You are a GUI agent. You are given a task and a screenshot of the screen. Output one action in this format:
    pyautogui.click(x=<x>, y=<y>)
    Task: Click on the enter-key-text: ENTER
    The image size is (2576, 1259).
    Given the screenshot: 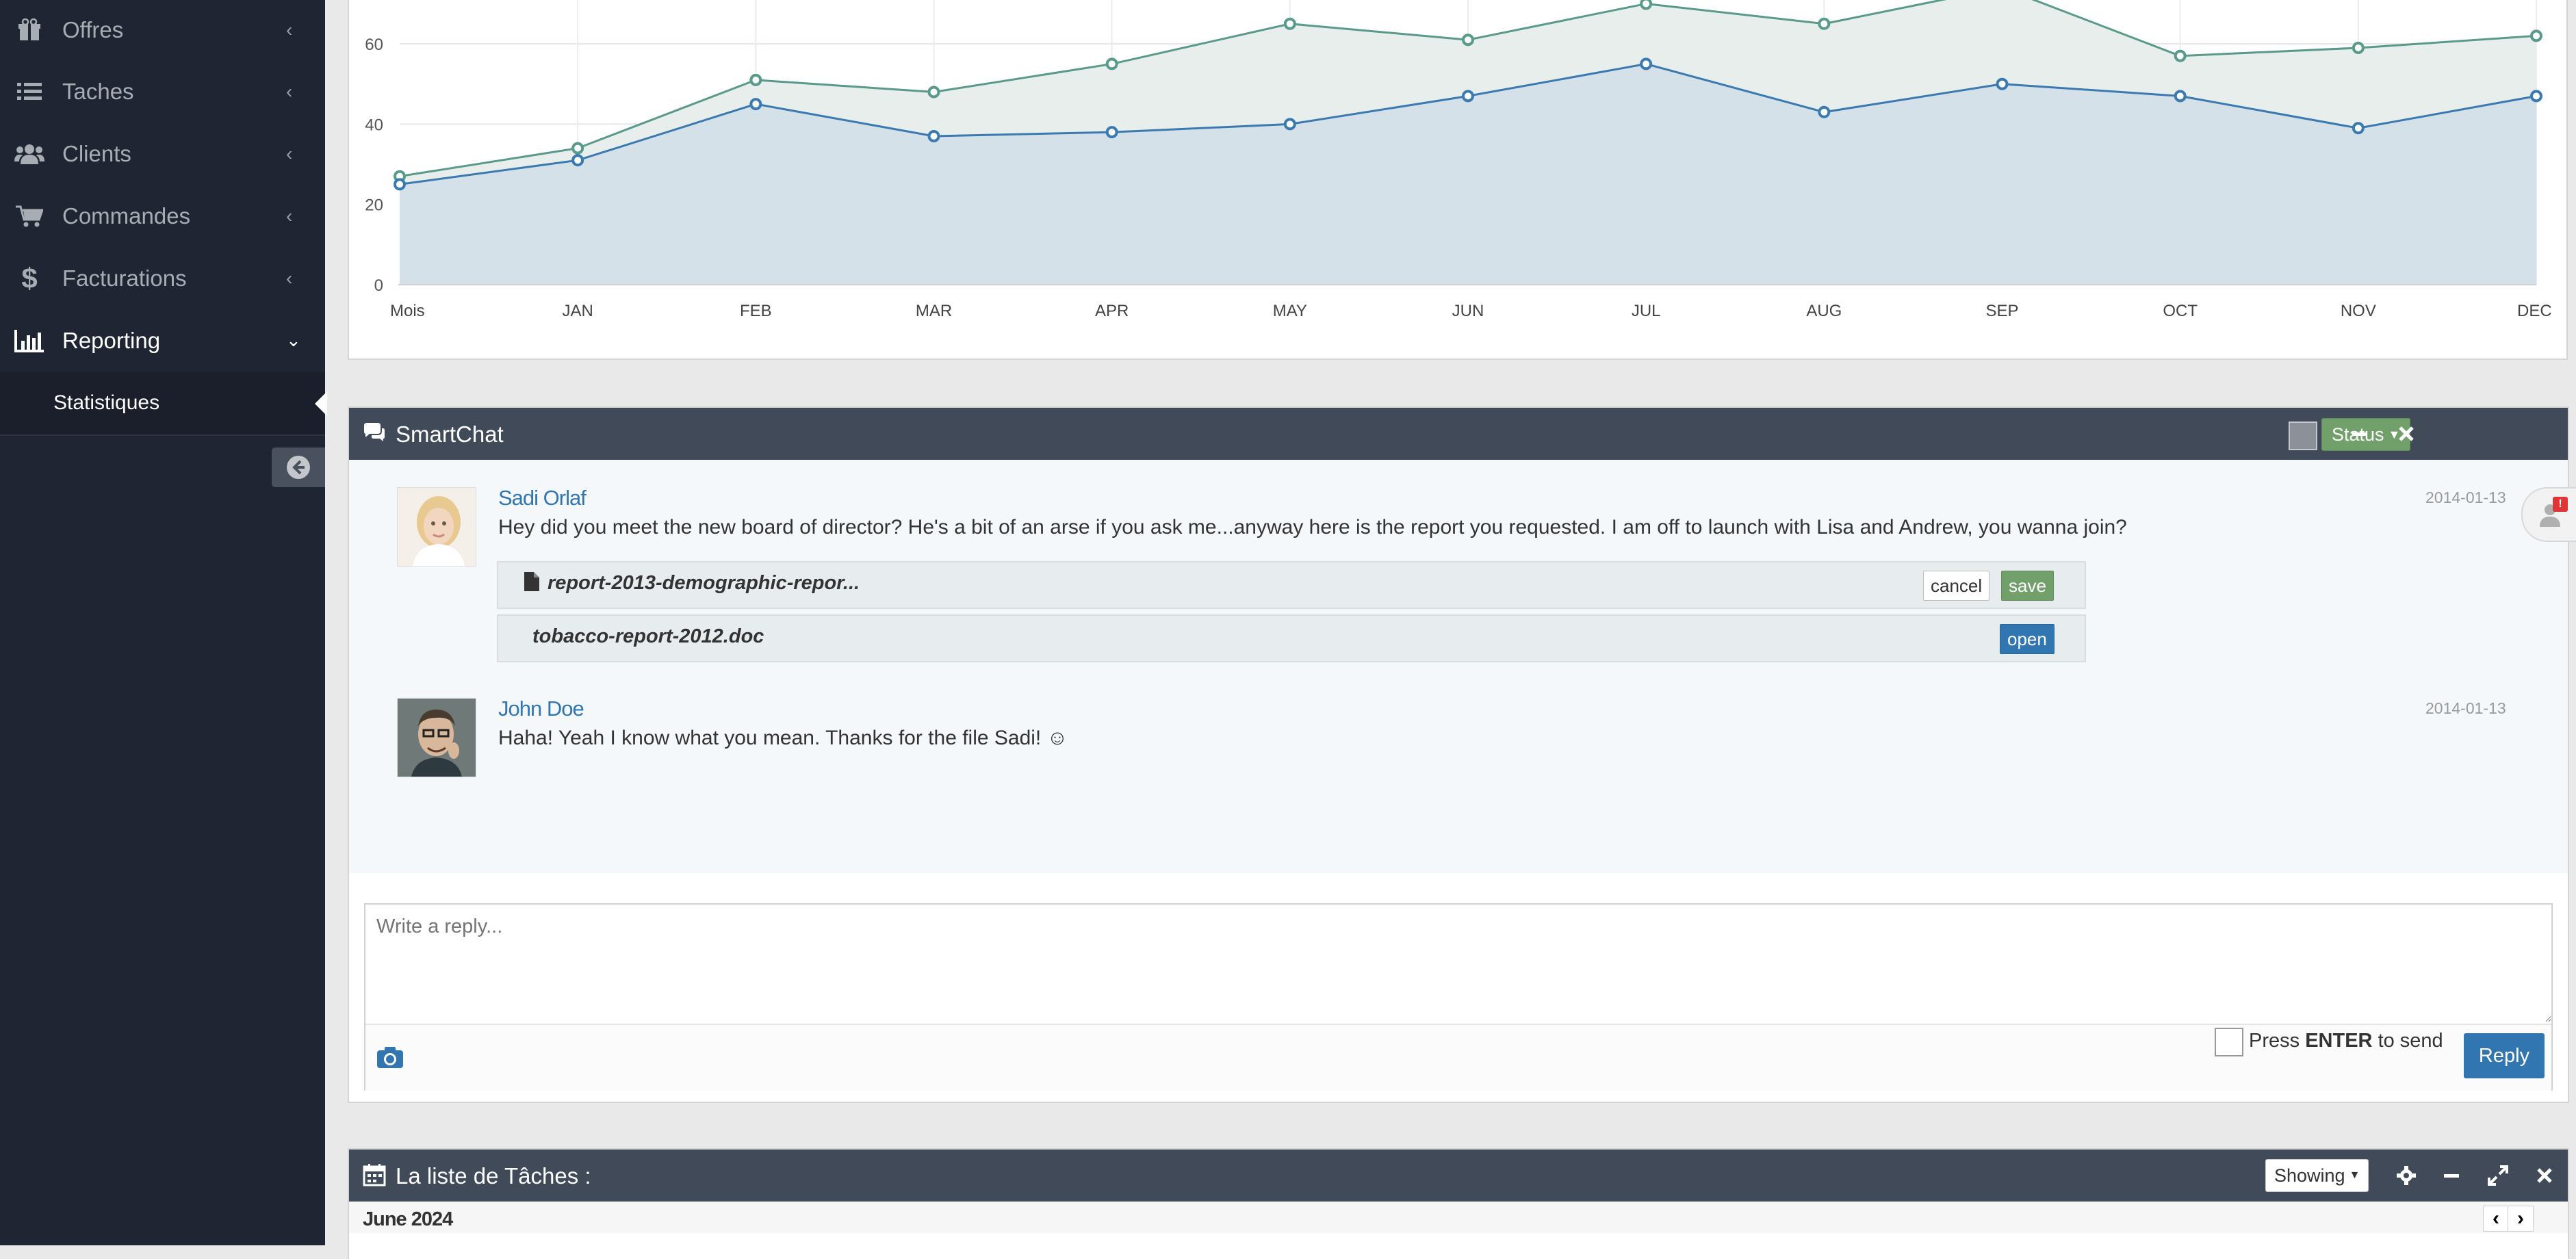 What is the action you would take?
    pyautogui.click(x=2339, y=1041)
    